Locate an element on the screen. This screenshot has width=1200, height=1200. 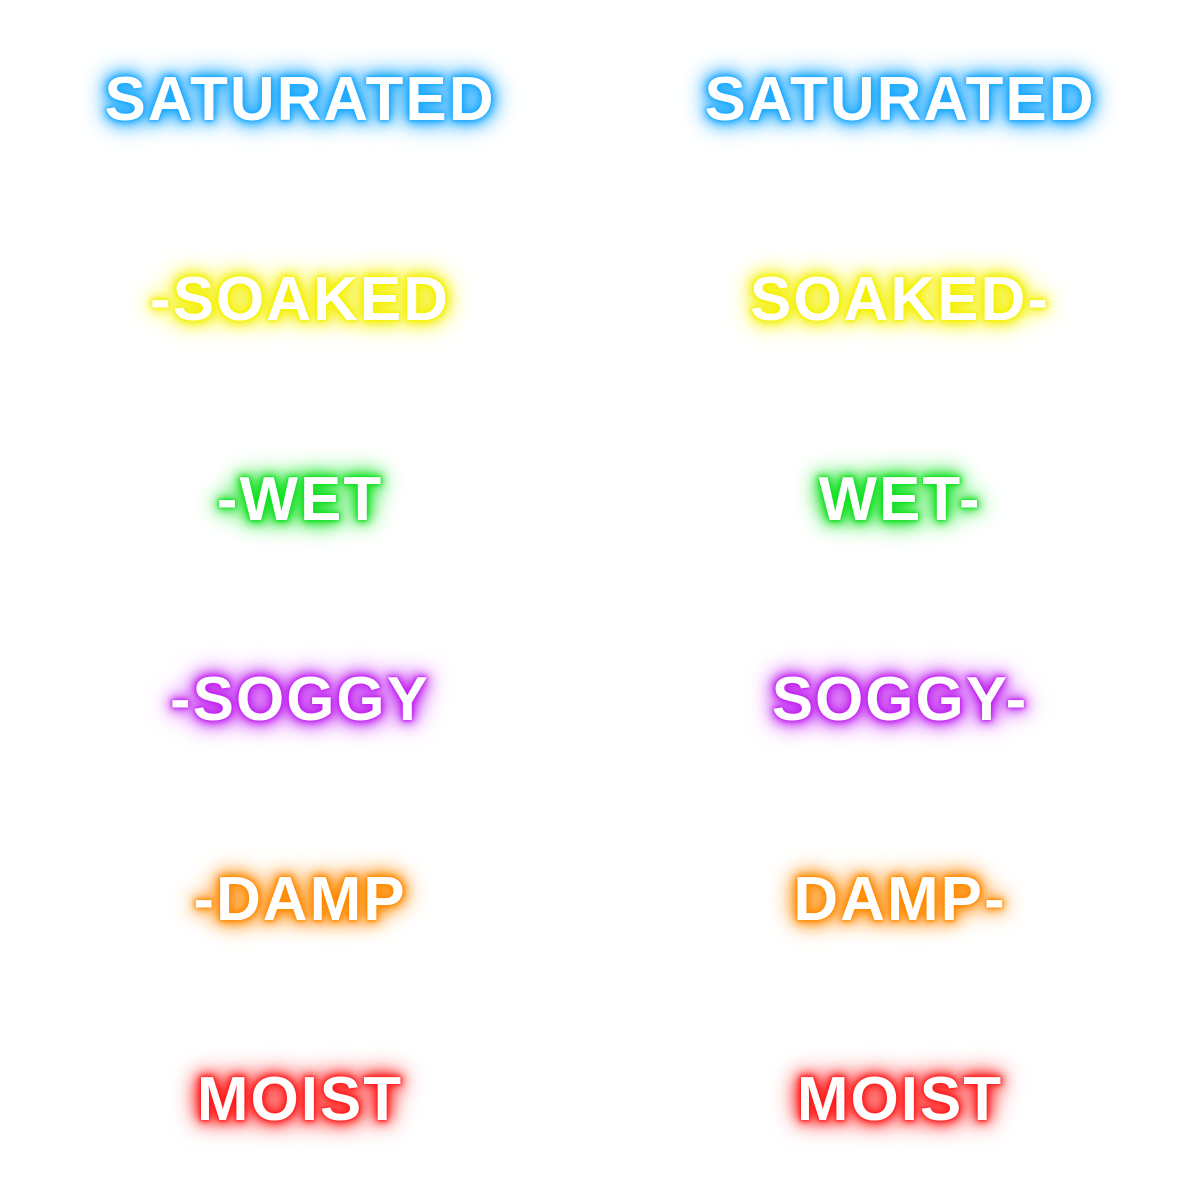
label-moist-left: MOIST is located at coordinates (300, 1099).